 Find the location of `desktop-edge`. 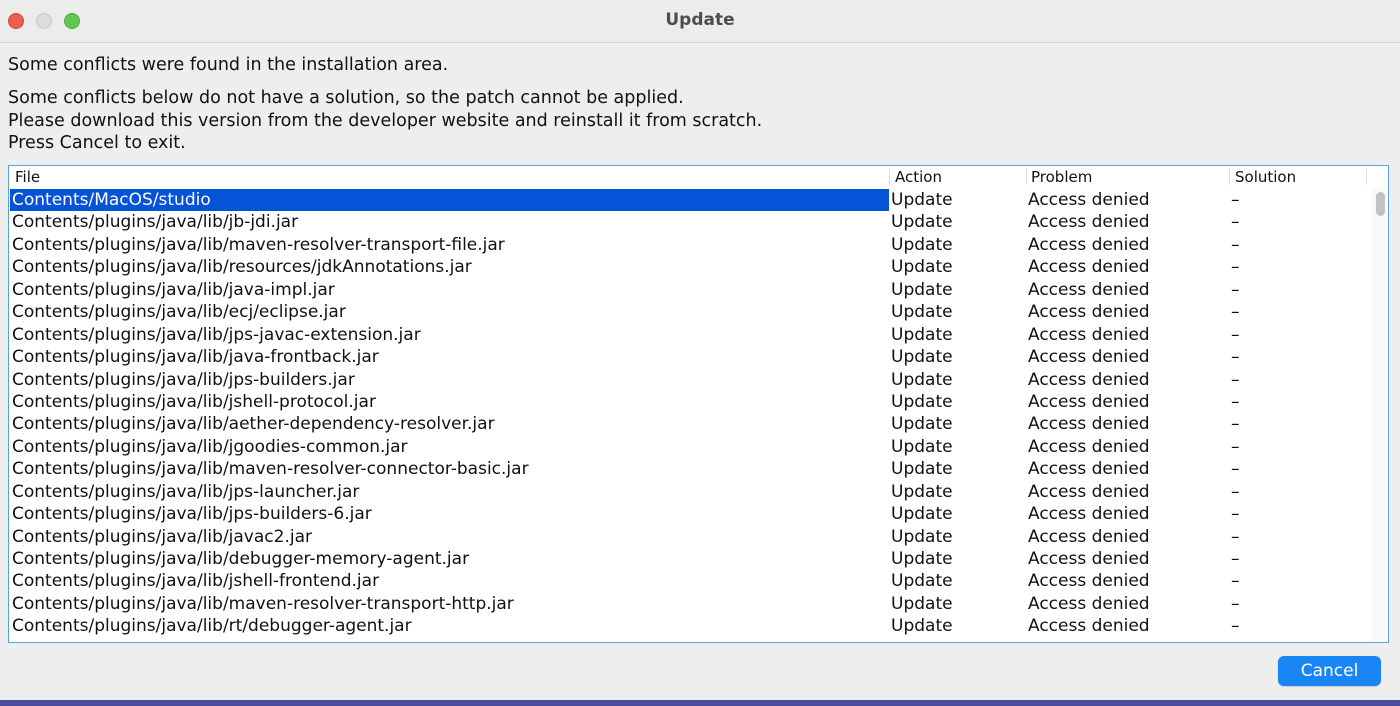

desktop-edge is located at coordinates (700, 703).